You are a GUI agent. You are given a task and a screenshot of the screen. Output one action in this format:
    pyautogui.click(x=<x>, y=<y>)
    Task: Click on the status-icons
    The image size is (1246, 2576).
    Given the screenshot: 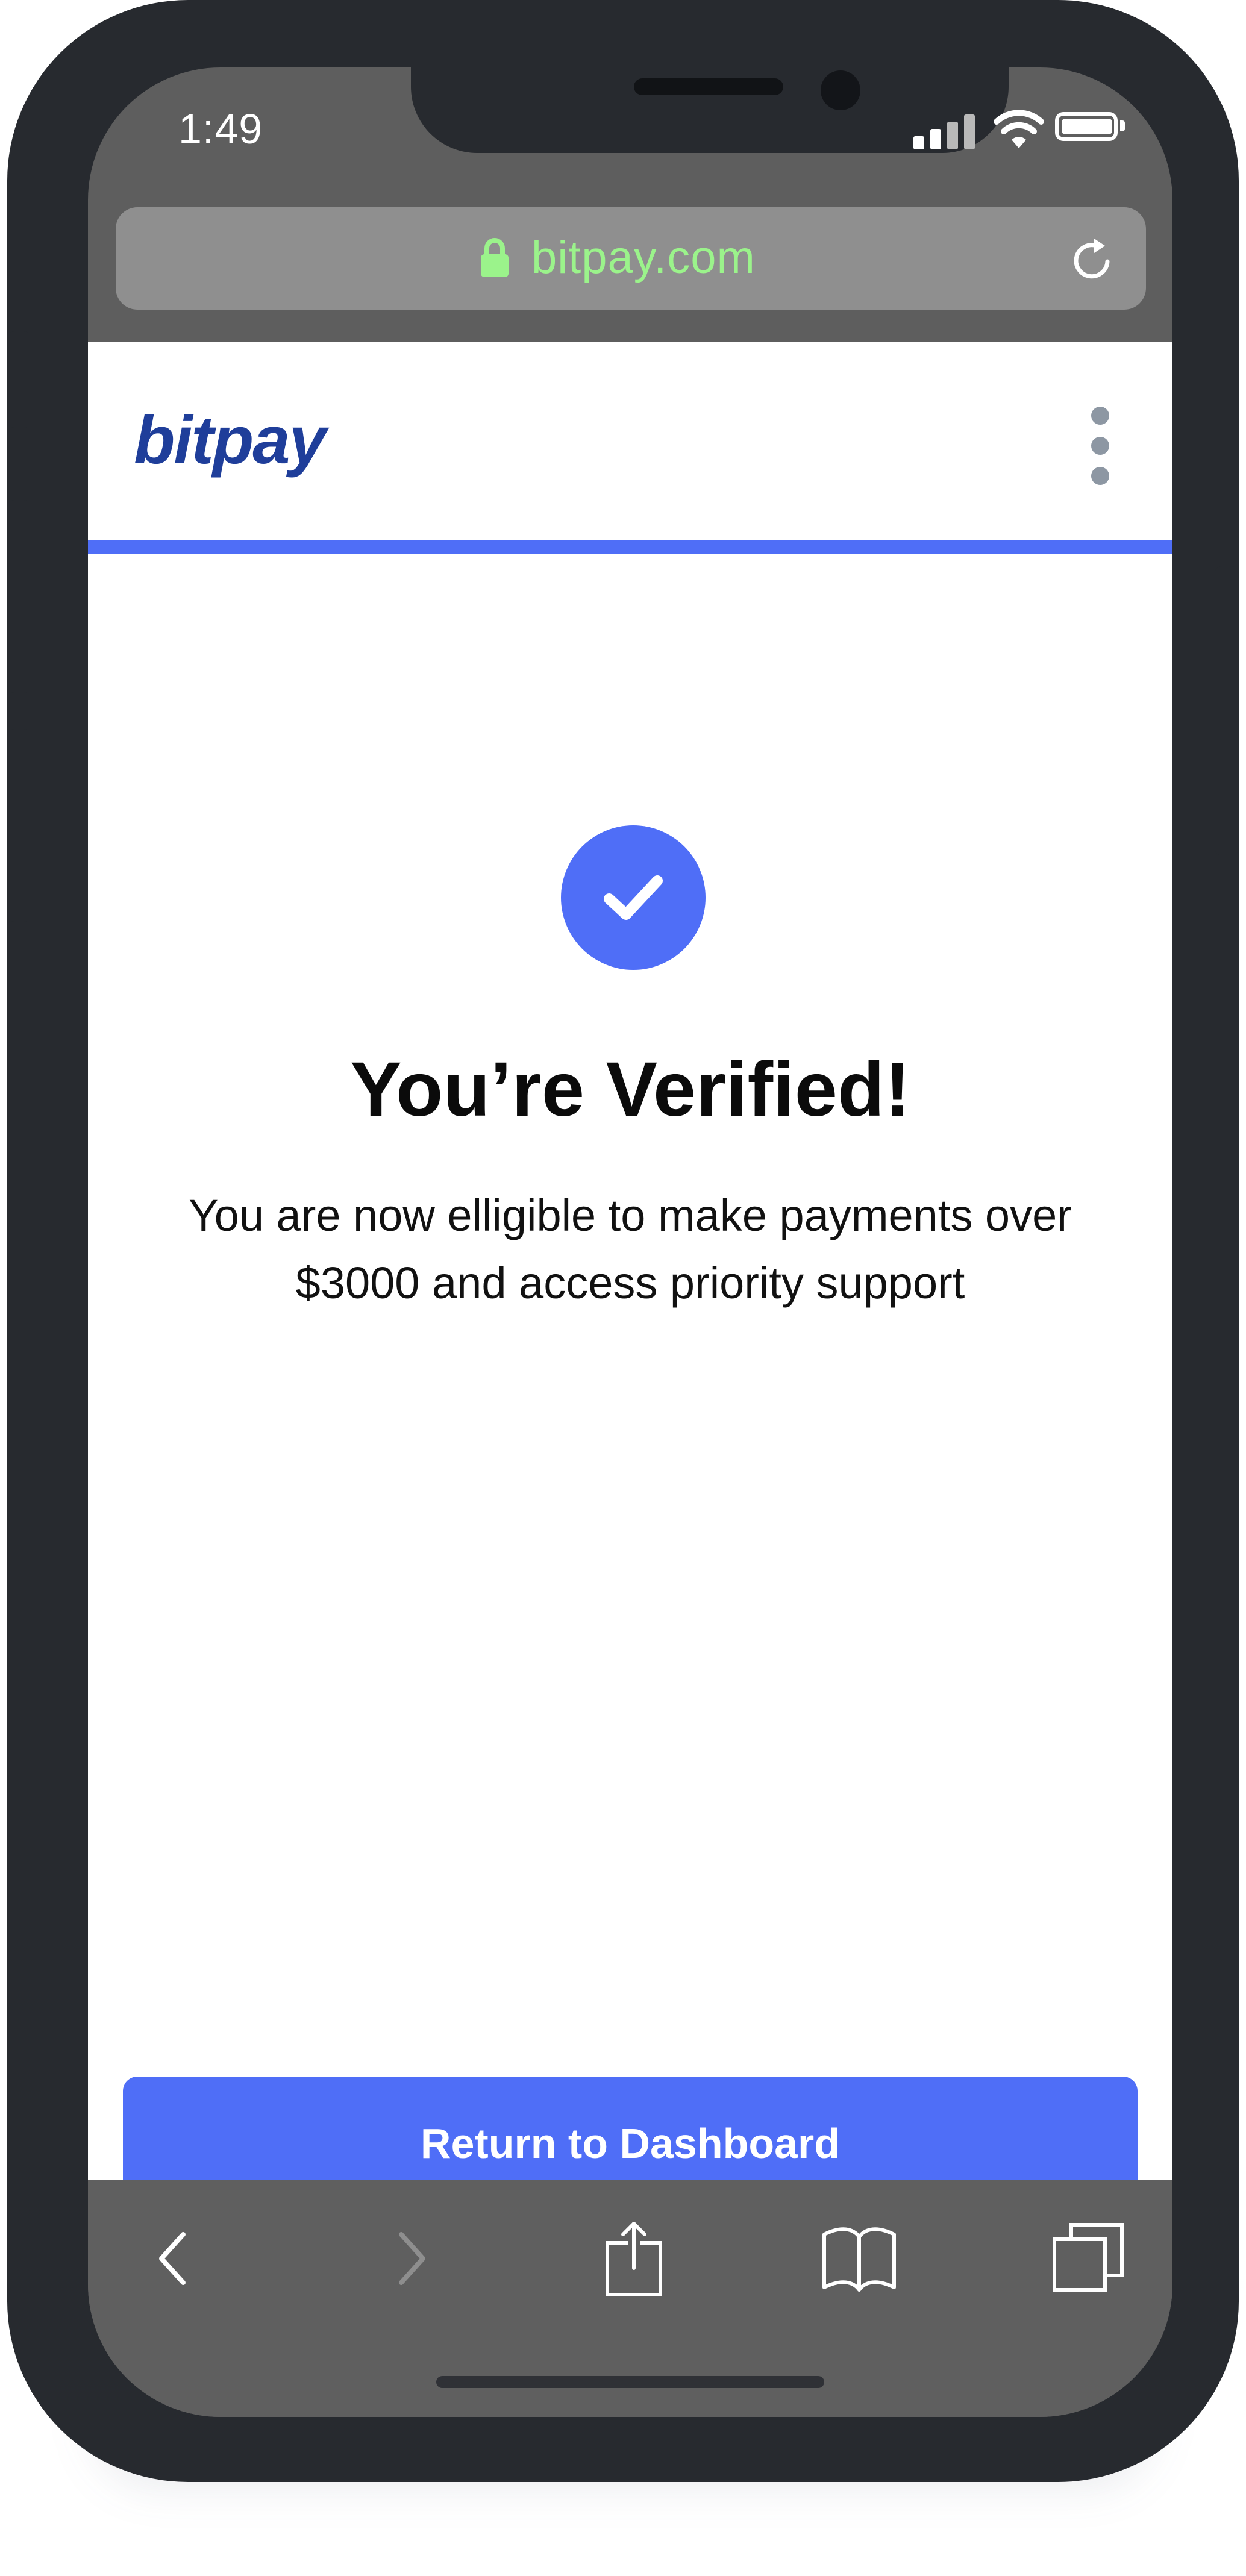 What is the action you would take?
    pyautogui.click(x=1021, y=130)
    